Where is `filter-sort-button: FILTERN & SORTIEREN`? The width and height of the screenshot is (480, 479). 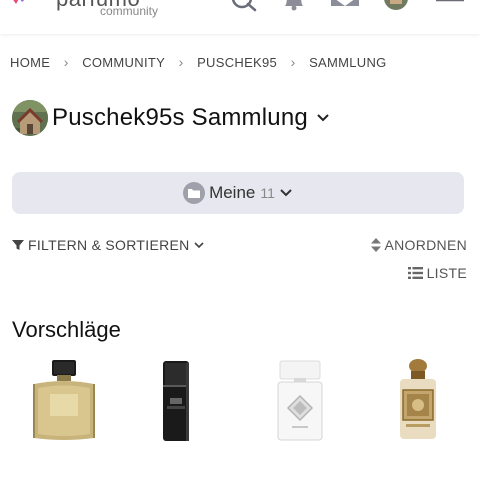
filter-sort-button: FILTERN & SORTIEREN is located at coordinates (108, 245).